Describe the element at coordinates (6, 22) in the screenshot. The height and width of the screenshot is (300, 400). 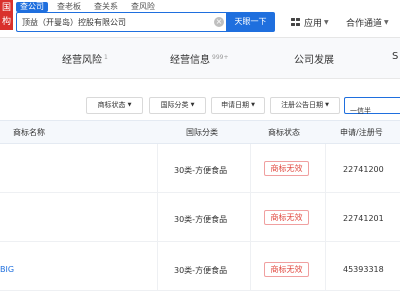
I see `logo-text-2: 构` at that location.